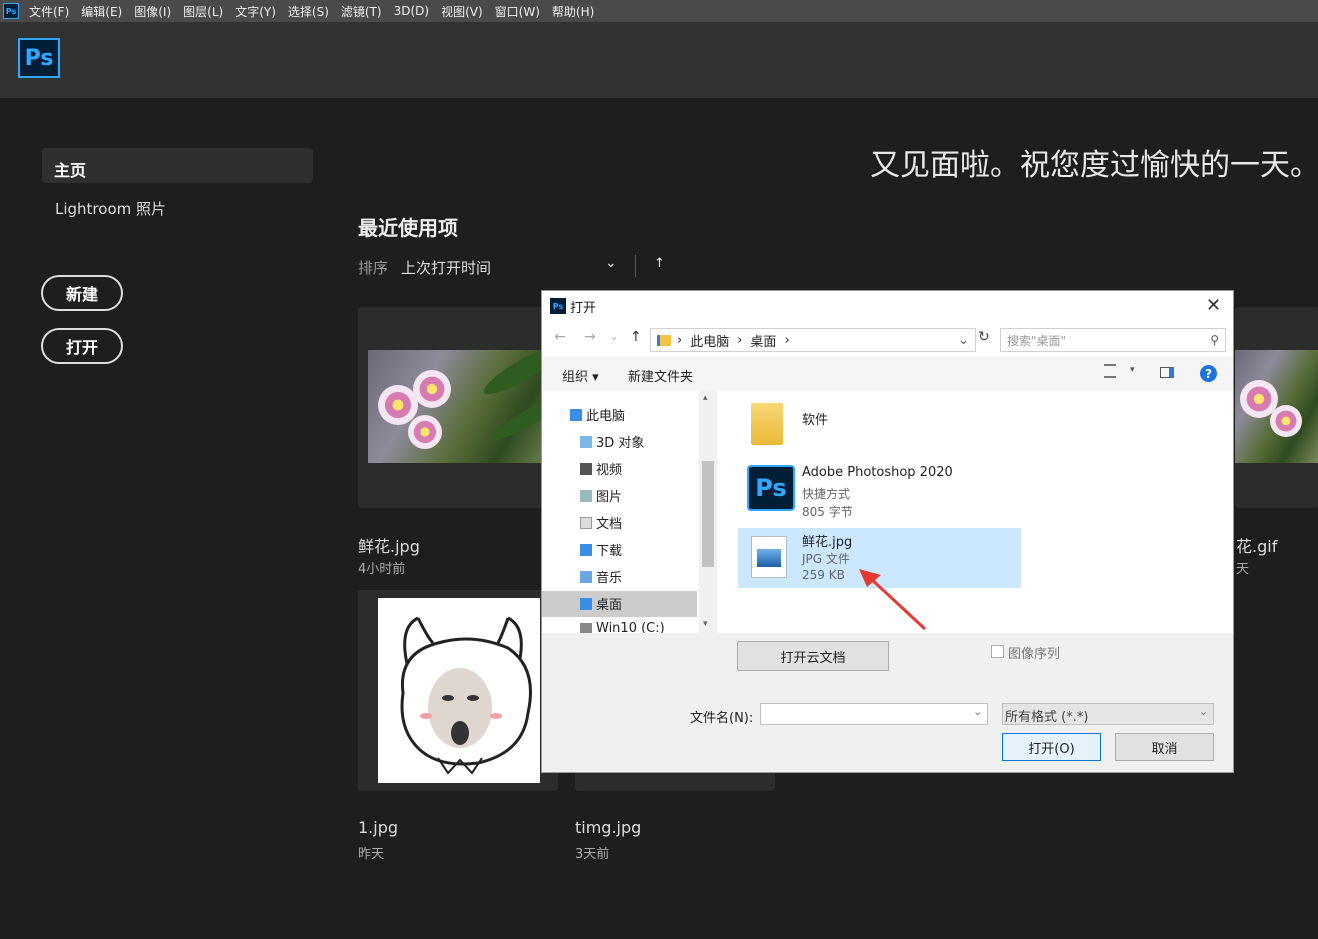 This screenshot has width=1318, height=939. Describe the element at coordinates (592, 854) in the screenshot. I see `recent-file-time: 3天前` at that location.